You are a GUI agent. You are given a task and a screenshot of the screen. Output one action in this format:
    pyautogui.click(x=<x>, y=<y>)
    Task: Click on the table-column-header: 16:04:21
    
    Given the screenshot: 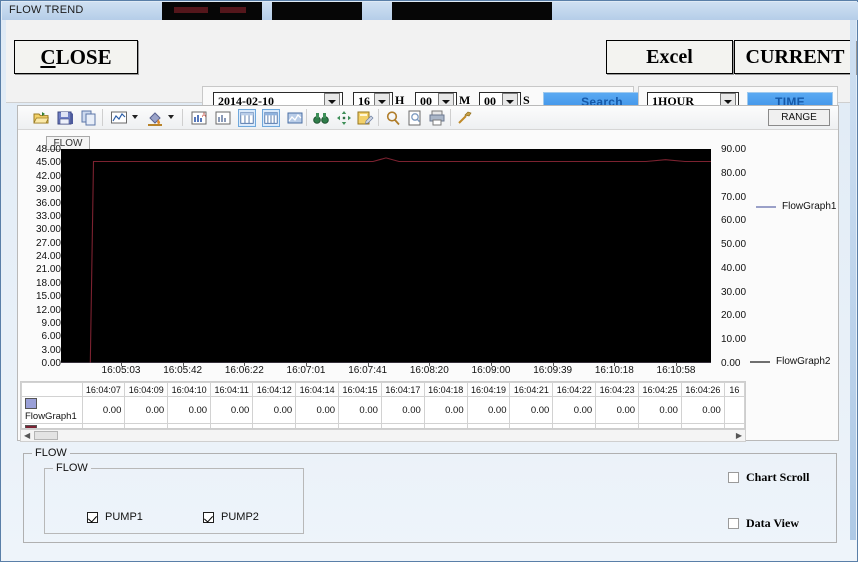 What is the action you would take?
    pyautogui.click(x=531, y=389)
    